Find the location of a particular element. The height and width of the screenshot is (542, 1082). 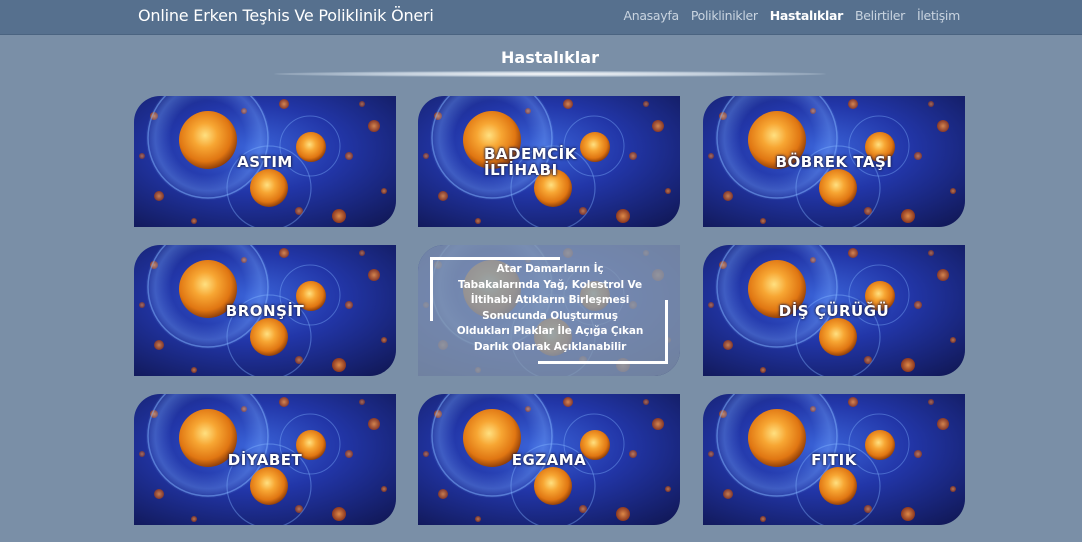

nav-link-hastaliklar: Hastalıklar is located at coordinates (807, 15).